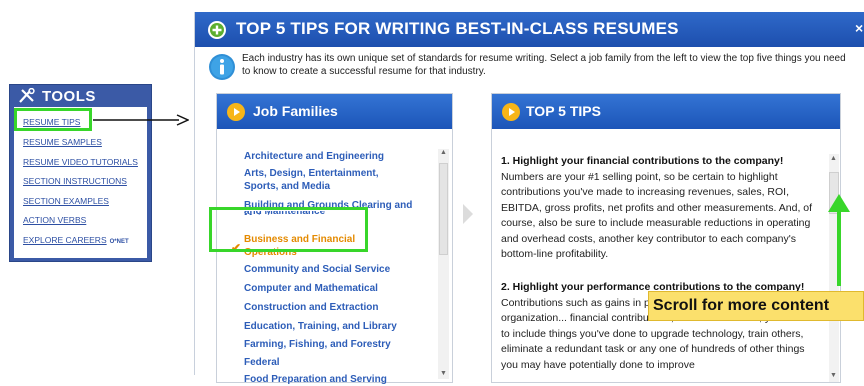 The width and height of the screenshot is (864, 386). What do you see at coordinates (62, 142) in the screenshot?
I see `tool-link-resume-samples: RESUME SAMPLES` at bounding box center [62, 142].